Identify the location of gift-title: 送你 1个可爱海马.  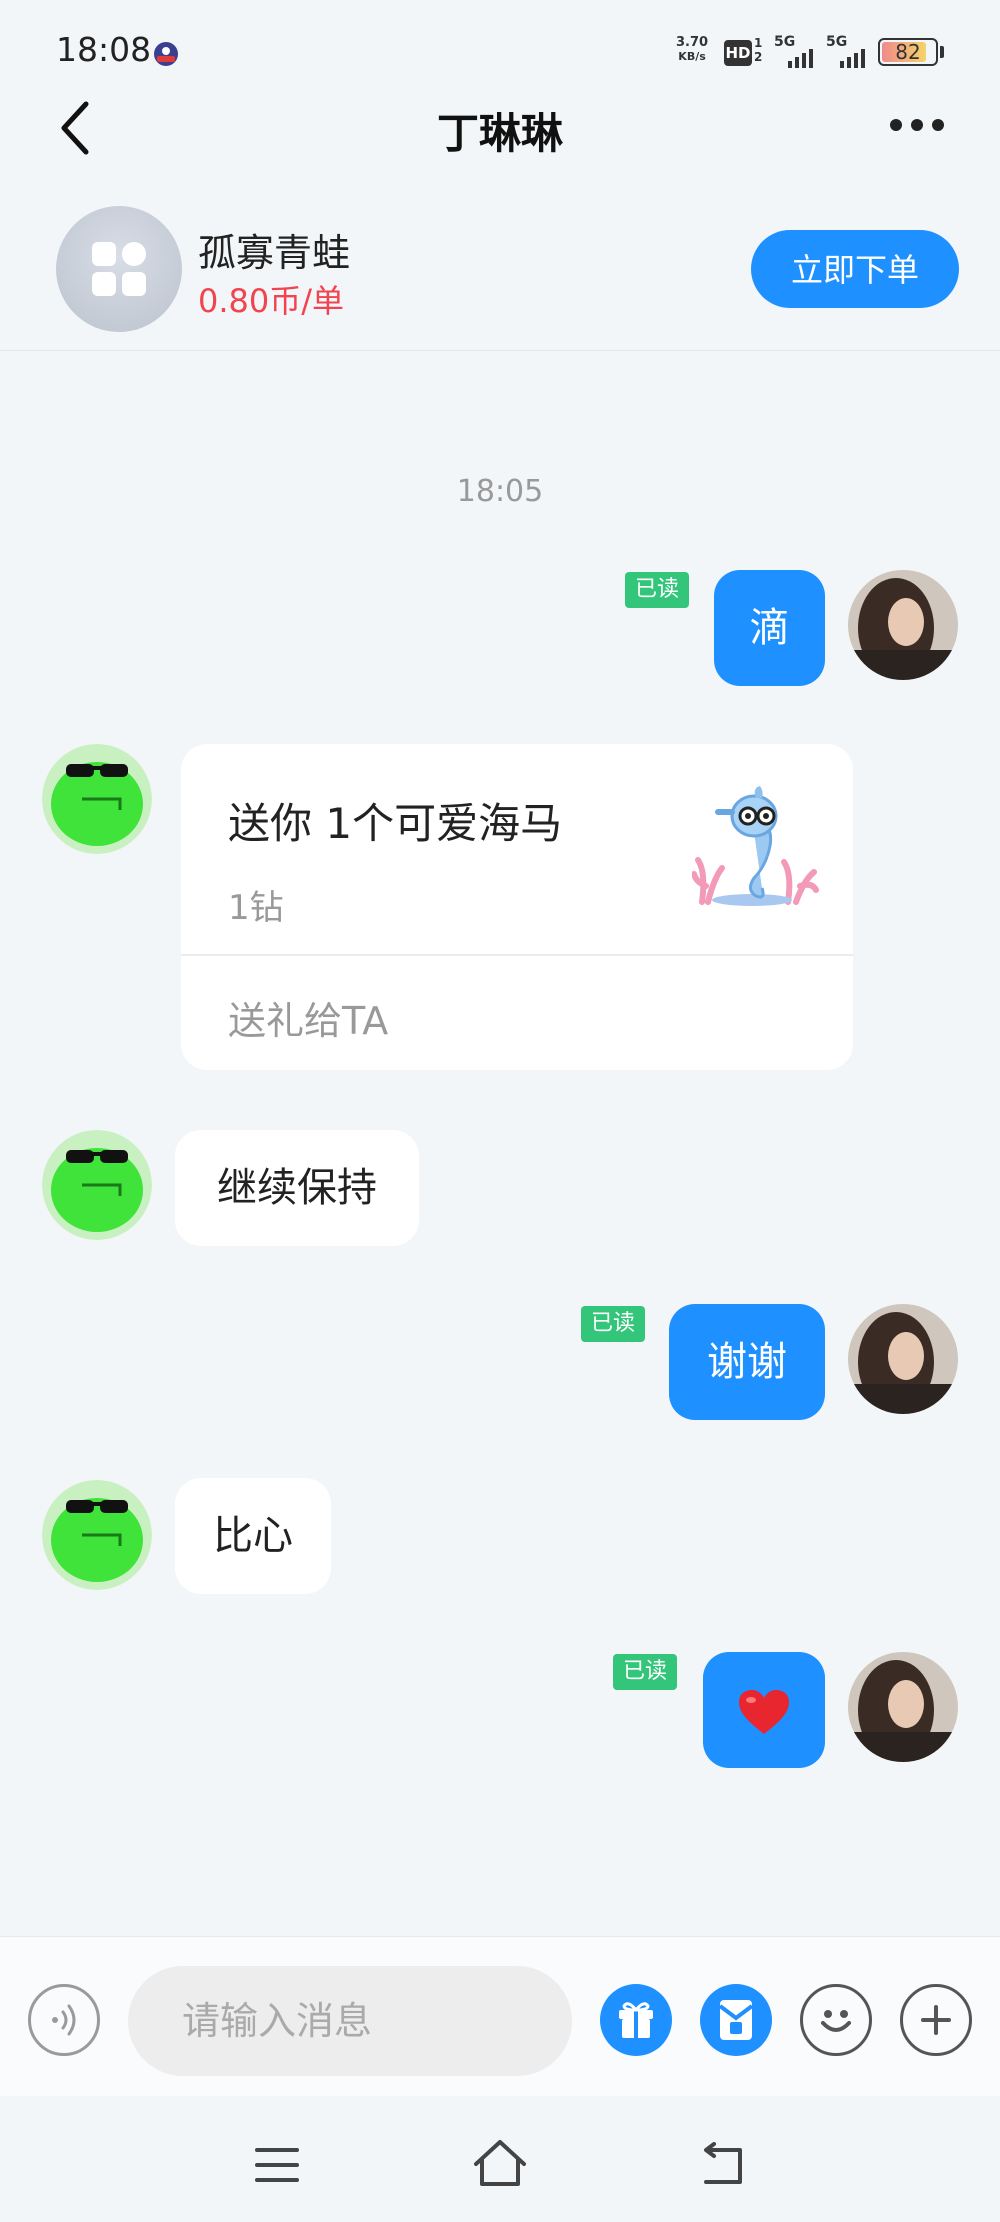
(395, 823).